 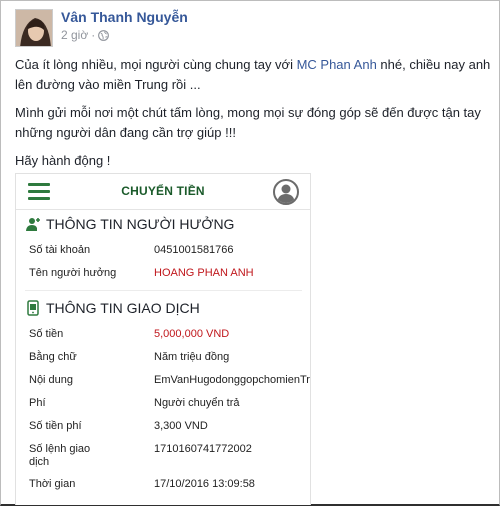 I want to click on app-title: CHUYỂN TIỀN, so click(x=163, y=191).